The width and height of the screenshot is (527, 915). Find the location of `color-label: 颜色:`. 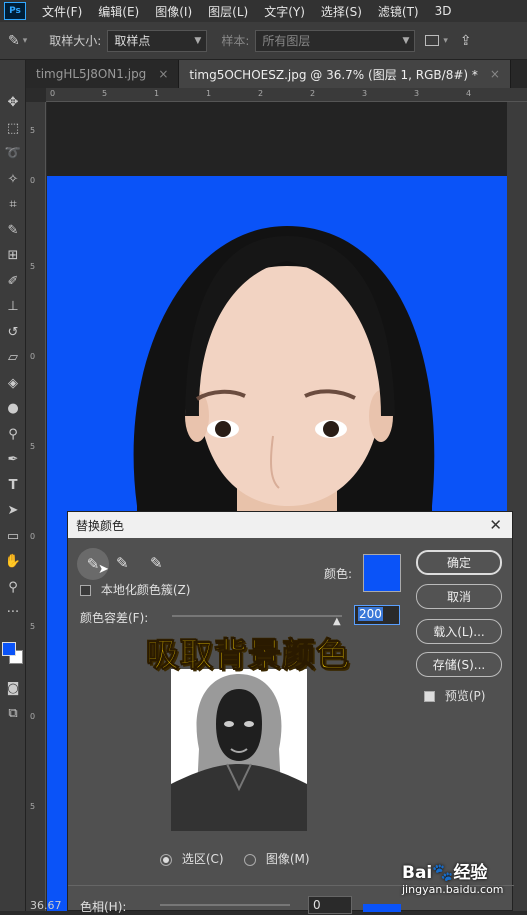

color-label: 颜色: is located at coordinates (338, 574).